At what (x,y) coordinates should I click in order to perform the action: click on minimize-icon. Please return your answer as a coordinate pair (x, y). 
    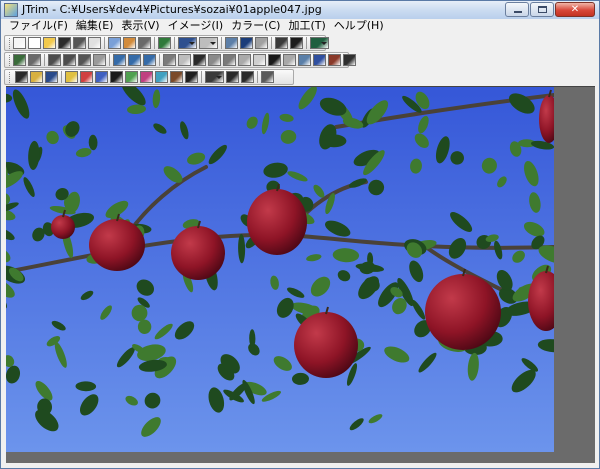
    Looking at the image, I should click on (518, 12).